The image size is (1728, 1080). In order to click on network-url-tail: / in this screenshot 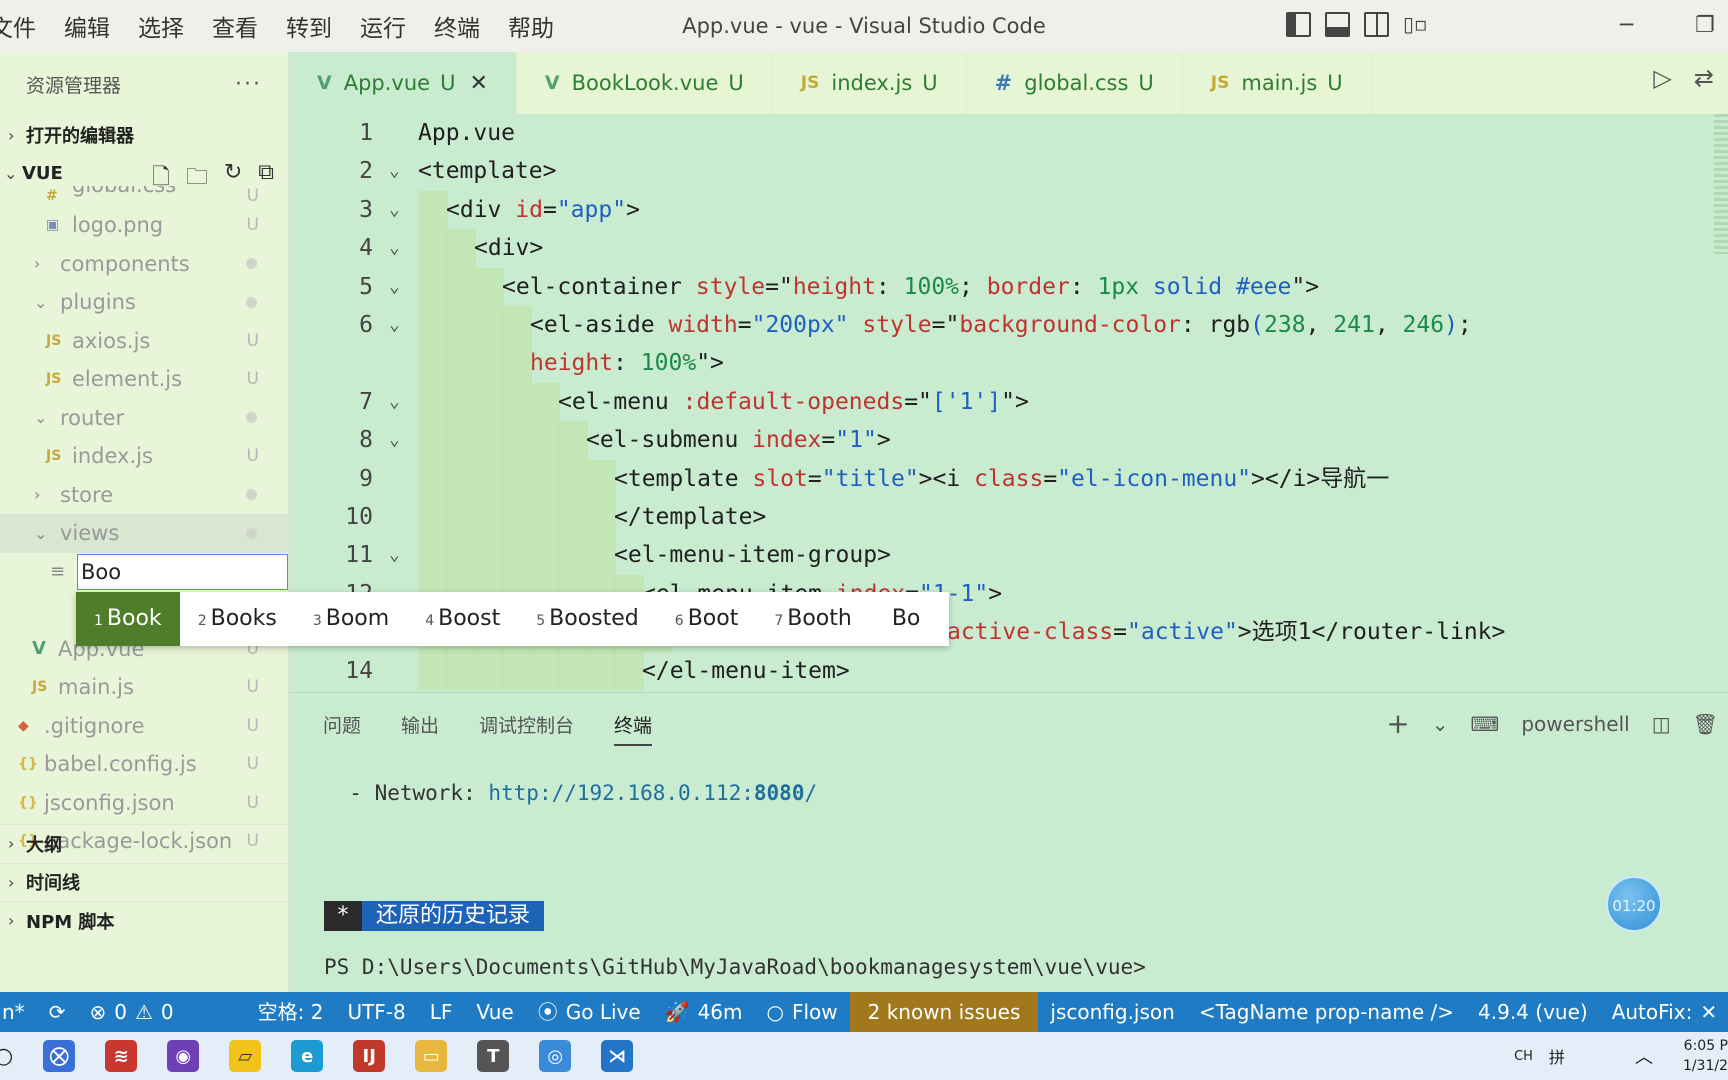, I will do `click(810, 793)`.